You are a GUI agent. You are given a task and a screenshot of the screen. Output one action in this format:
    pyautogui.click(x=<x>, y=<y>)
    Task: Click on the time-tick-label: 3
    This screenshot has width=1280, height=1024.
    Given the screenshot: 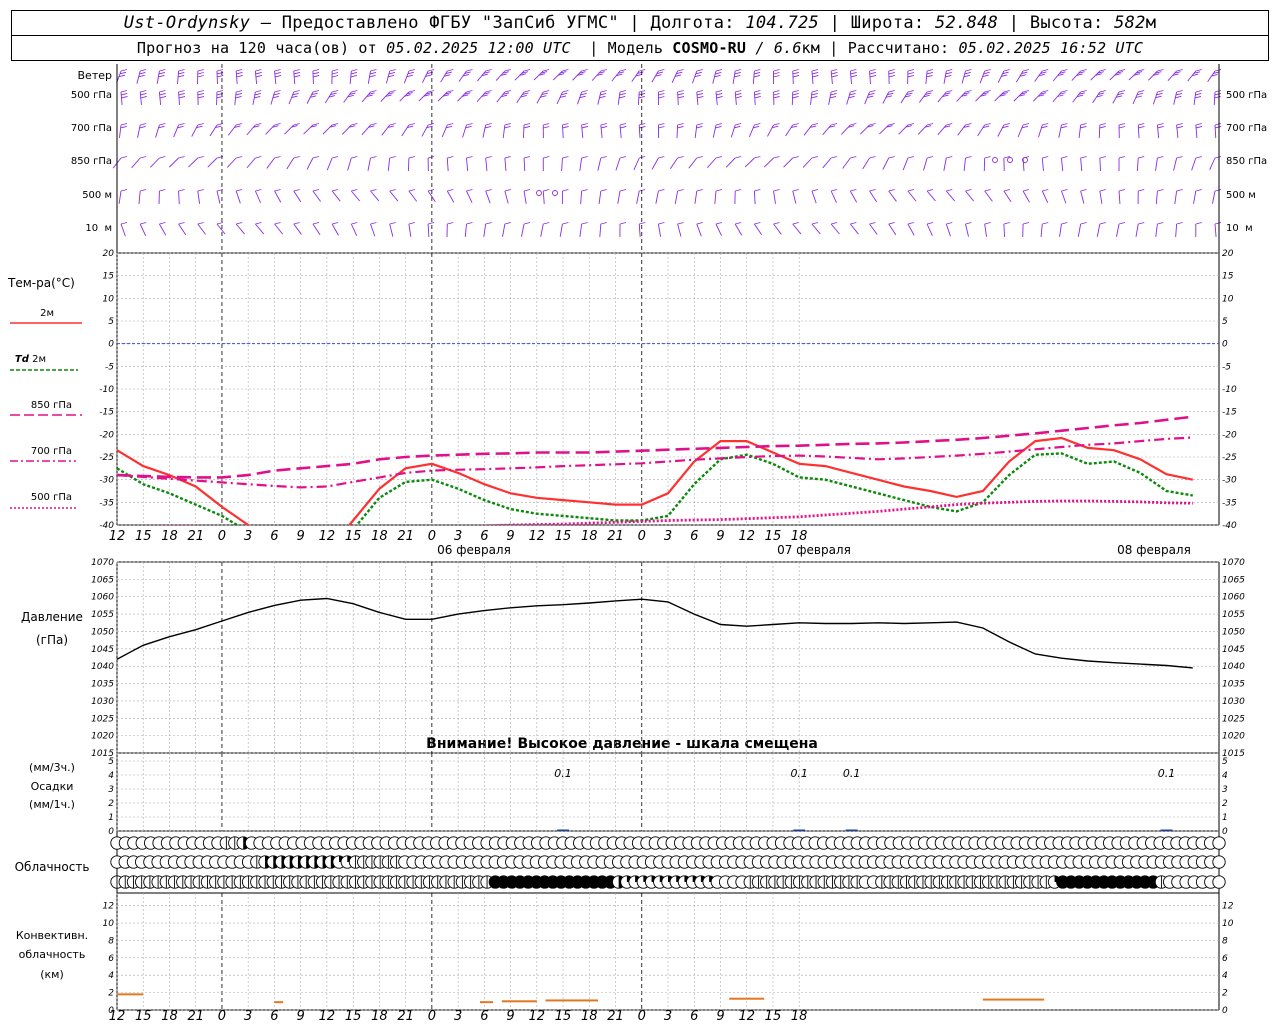 What is the action you would take?
    pyautogui.click(x=248, y=536)
    